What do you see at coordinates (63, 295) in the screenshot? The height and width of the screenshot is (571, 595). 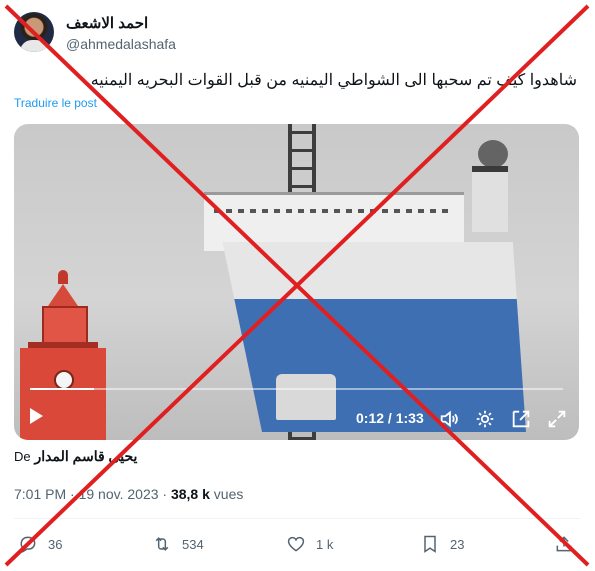 I see `lighthouse-roof` at bounding box center [63, 295].